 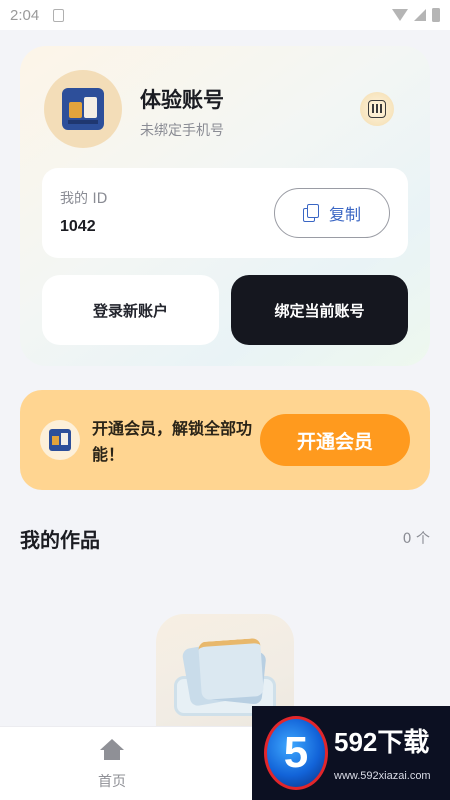 I want to click on works-count: 0 个, so click(x=416, y=539).